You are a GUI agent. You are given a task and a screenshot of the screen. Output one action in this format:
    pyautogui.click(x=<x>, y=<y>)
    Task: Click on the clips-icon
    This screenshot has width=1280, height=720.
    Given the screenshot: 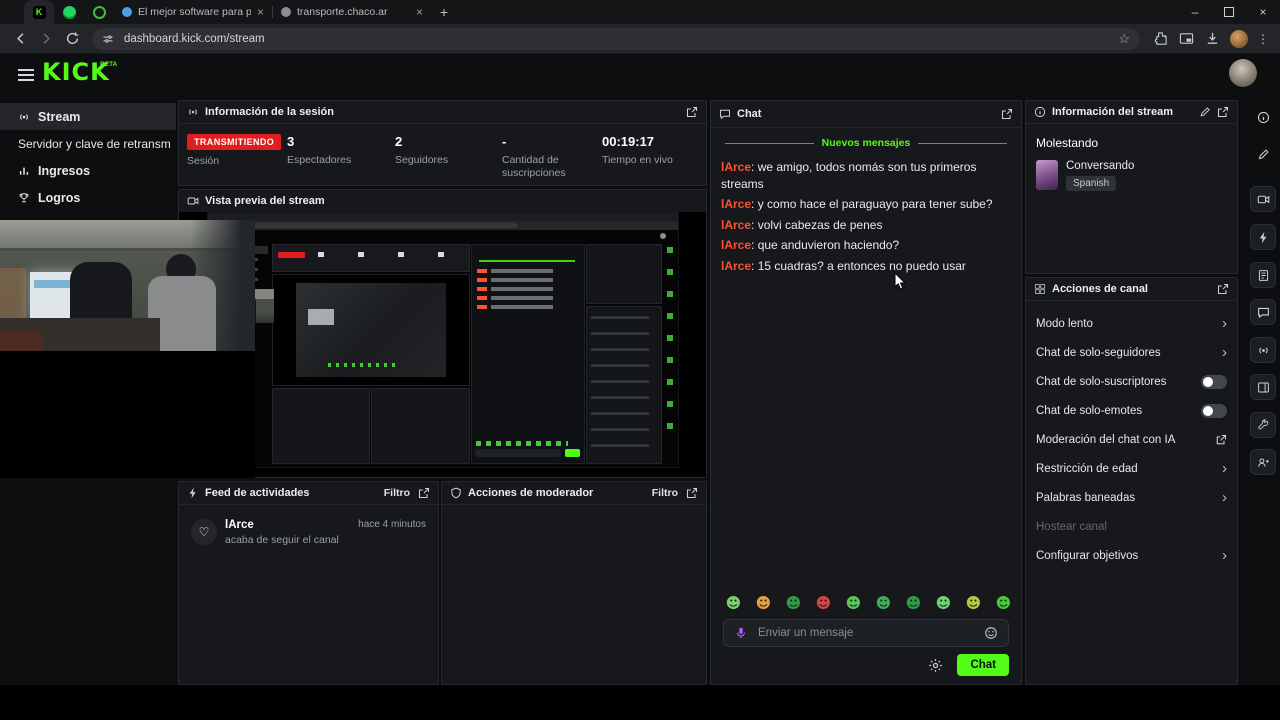 What is the action you would take?
    pyautogui.click(x=1263, y=199)
    